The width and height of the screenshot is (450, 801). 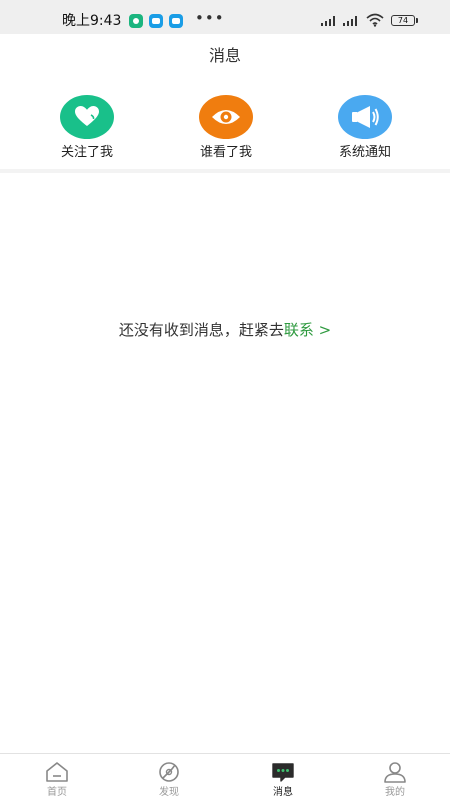 What do you see at coordinates (283, 792) in the screenshot?
I see `tab-messages-label: 消息` at bounding box center [283, 792].